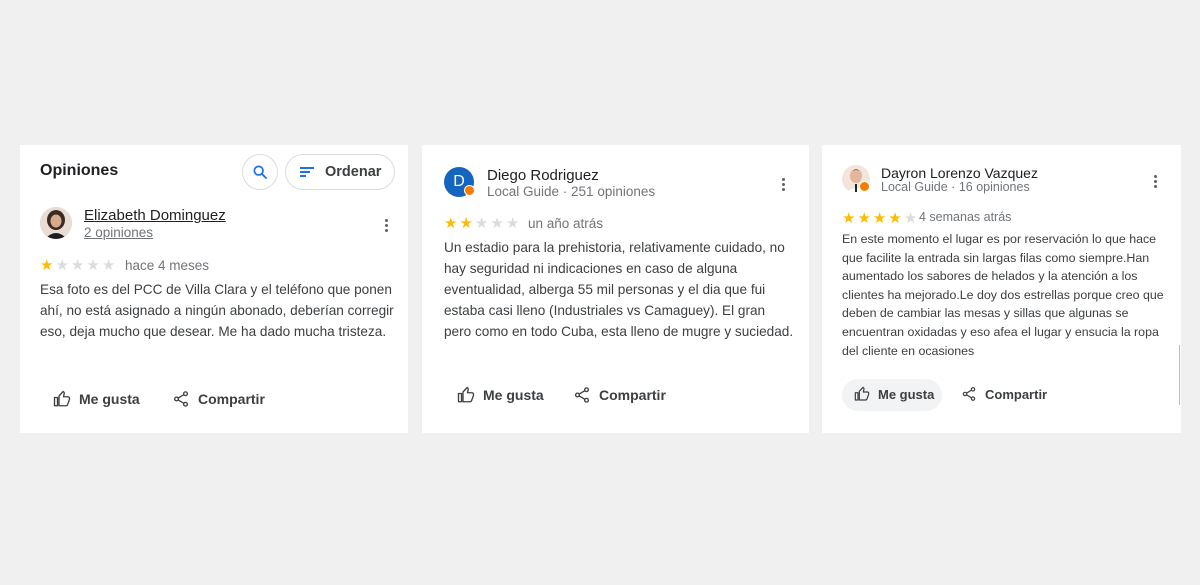  I want to click on search-reviews-button, so click(260, 172).